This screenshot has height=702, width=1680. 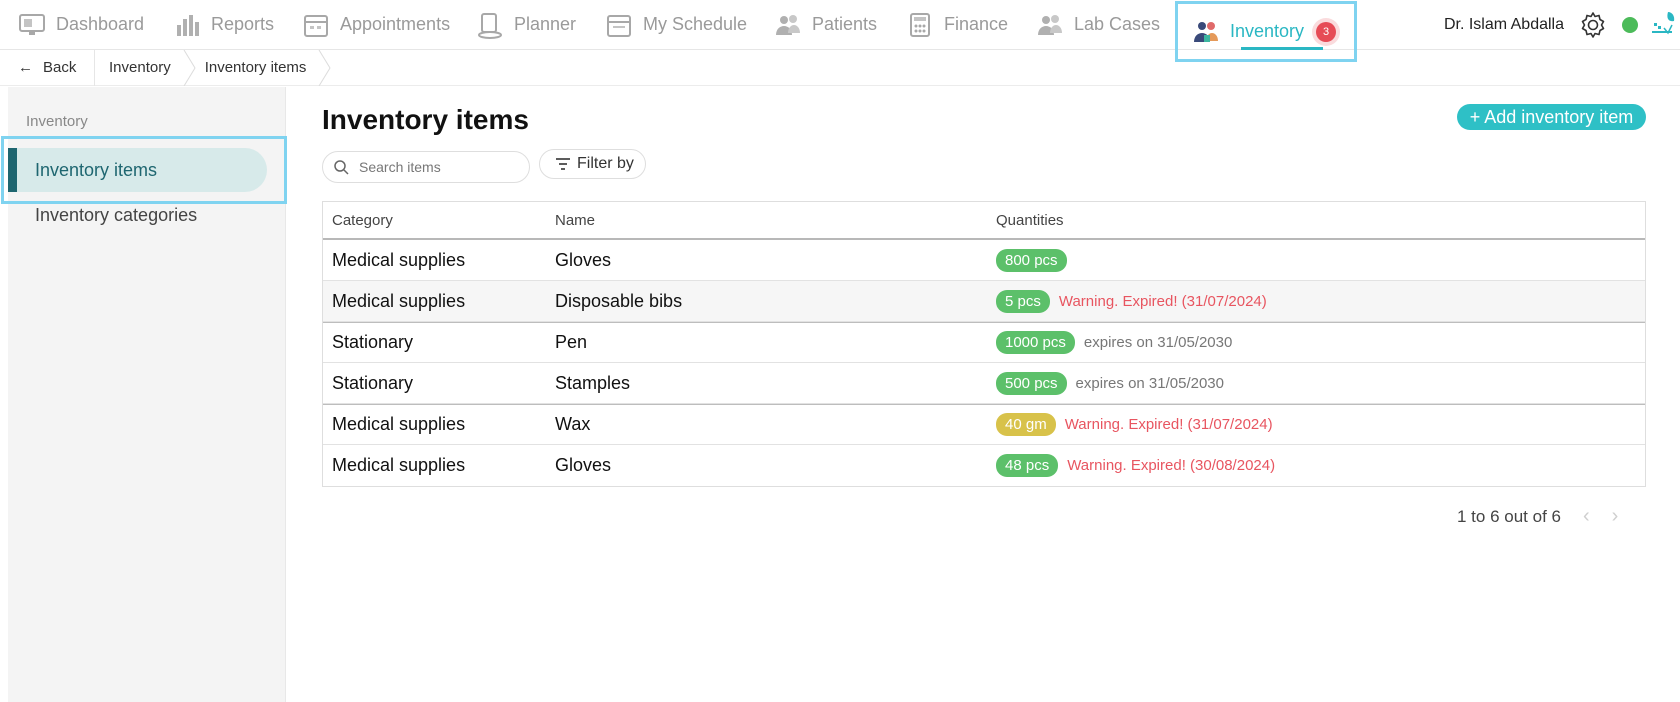 I want to click on search-box, so click(x=426, y=167).